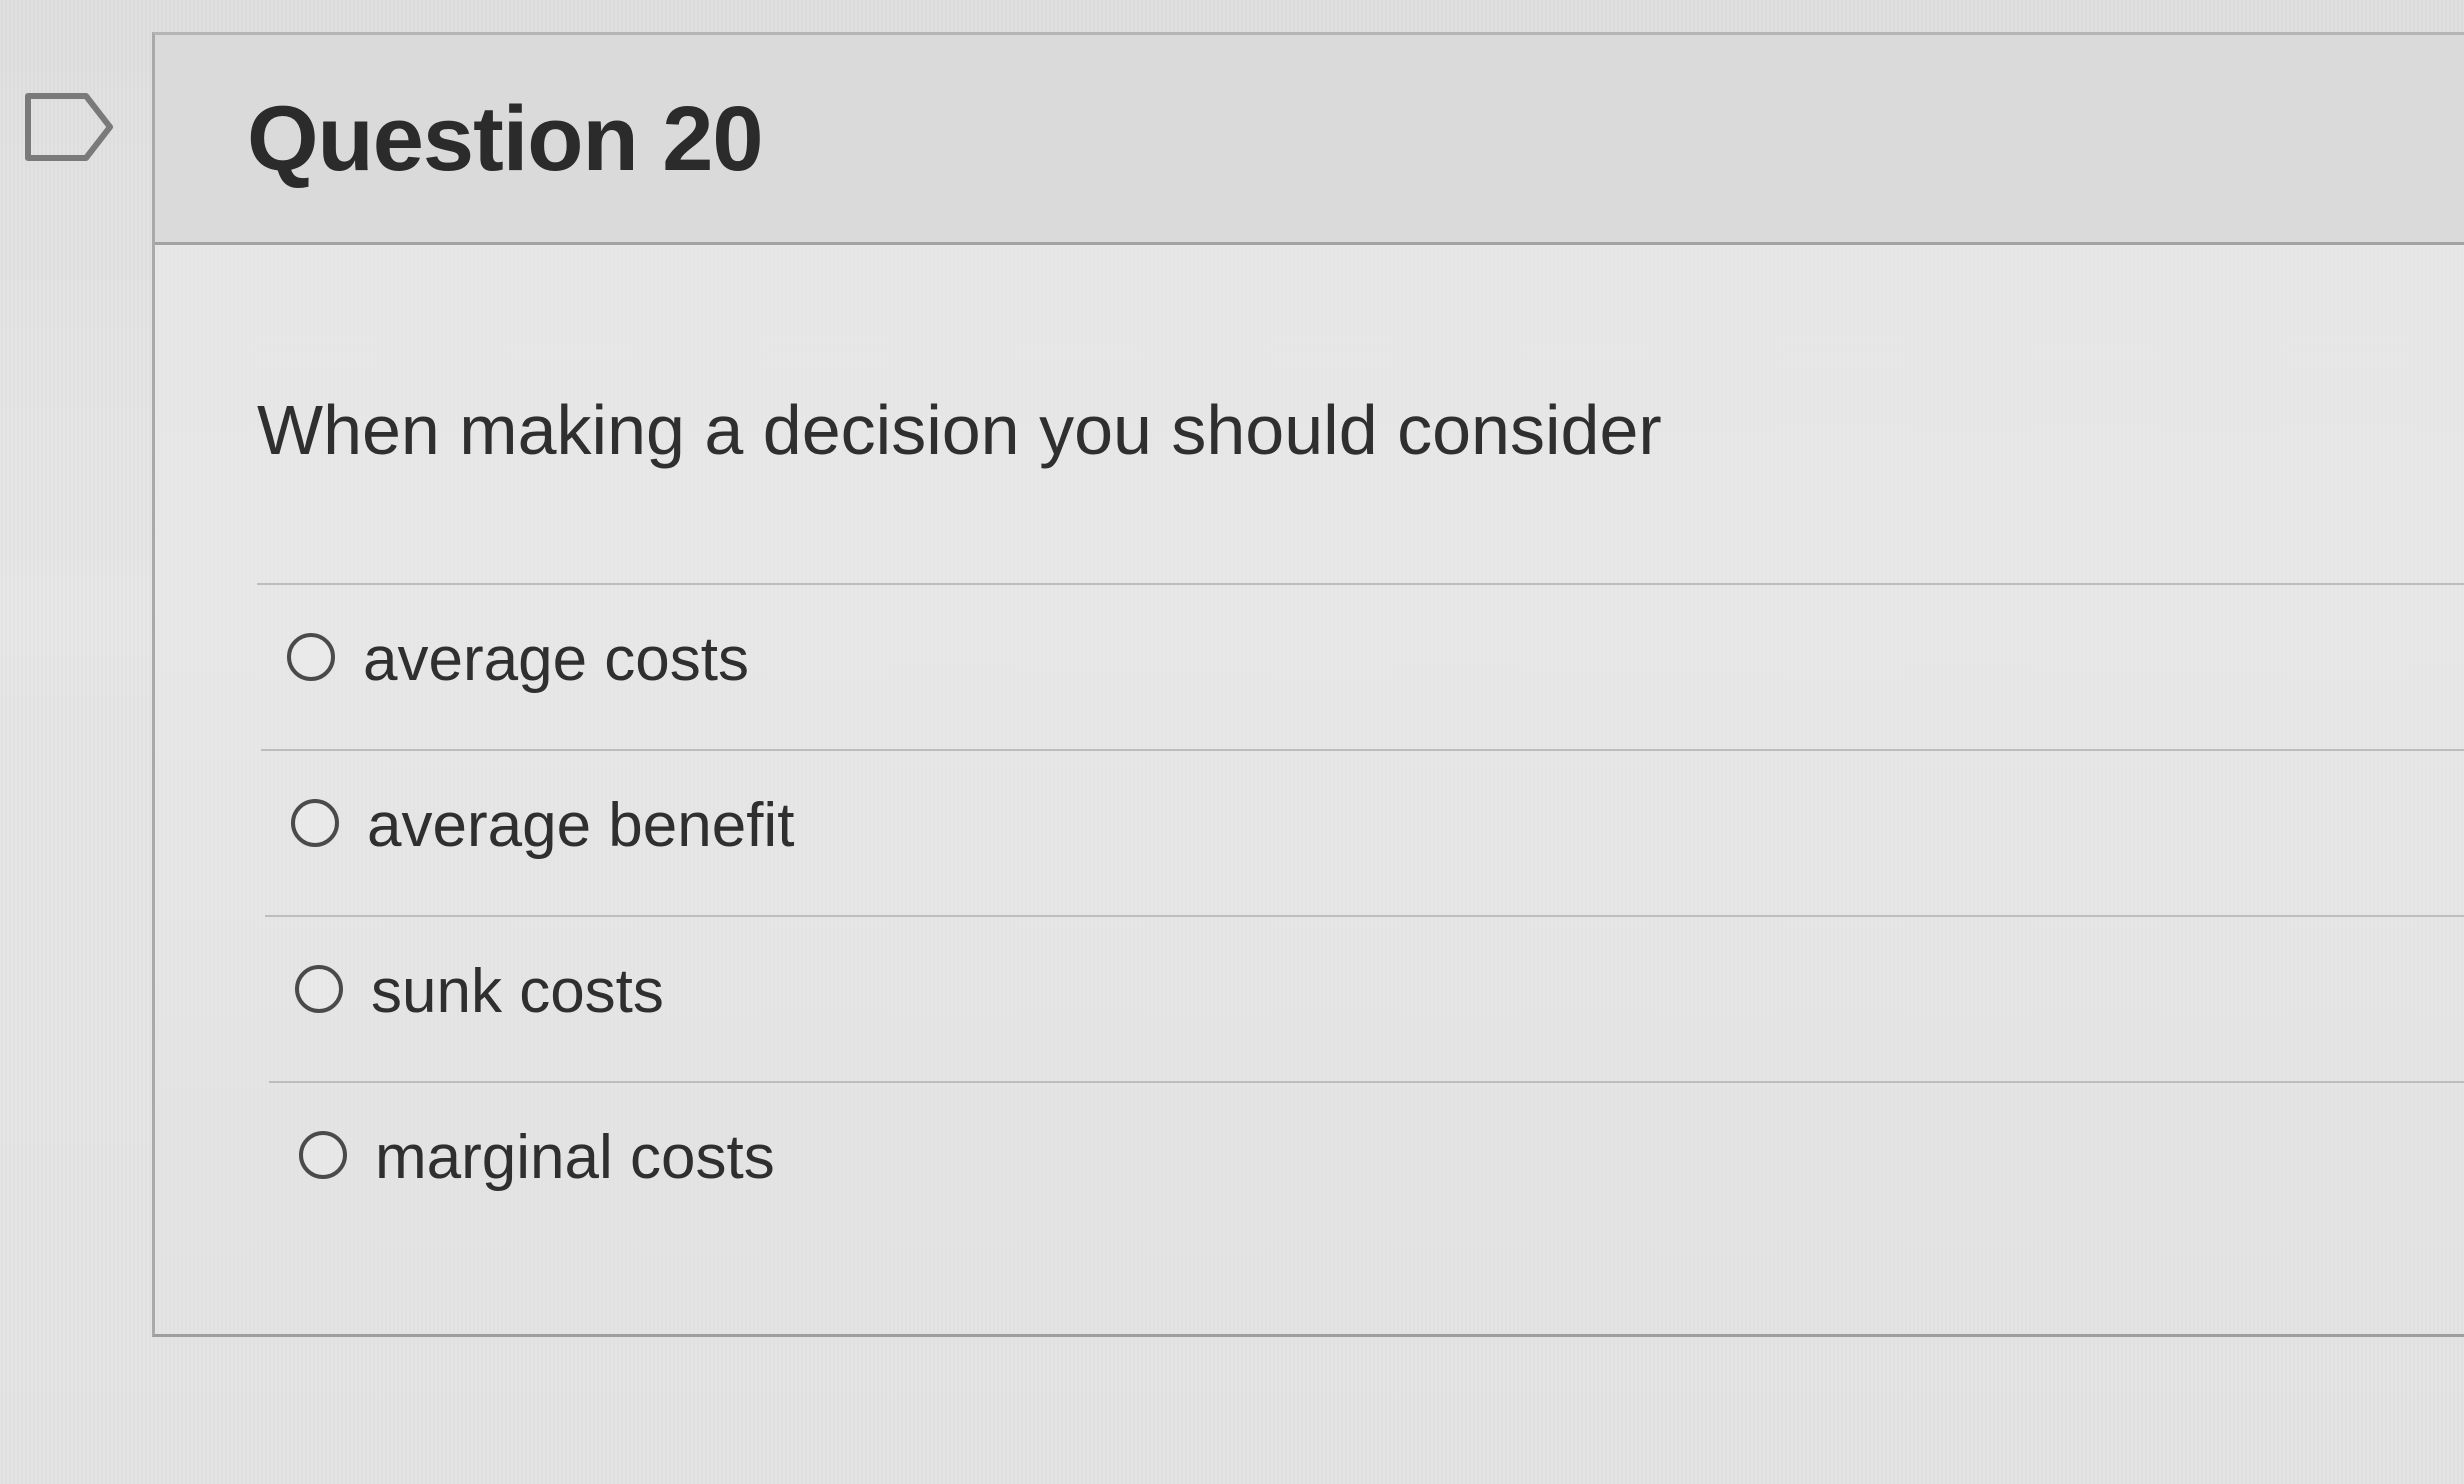  I want to click on answer-option-sunk-costs: sunk costs, so click(1364, 998).